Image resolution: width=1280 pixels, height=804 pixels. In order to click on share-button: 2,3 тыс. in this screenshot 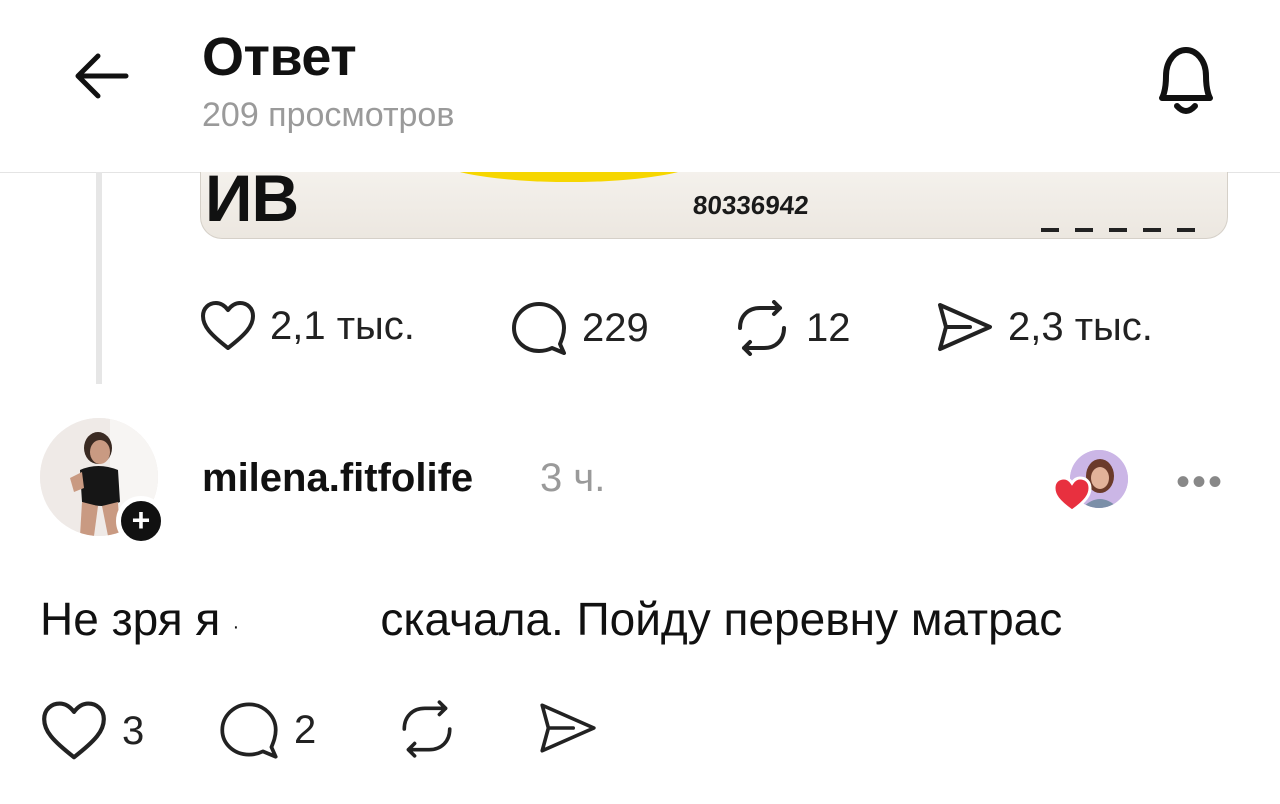, I will do `click(1043, 327)`.